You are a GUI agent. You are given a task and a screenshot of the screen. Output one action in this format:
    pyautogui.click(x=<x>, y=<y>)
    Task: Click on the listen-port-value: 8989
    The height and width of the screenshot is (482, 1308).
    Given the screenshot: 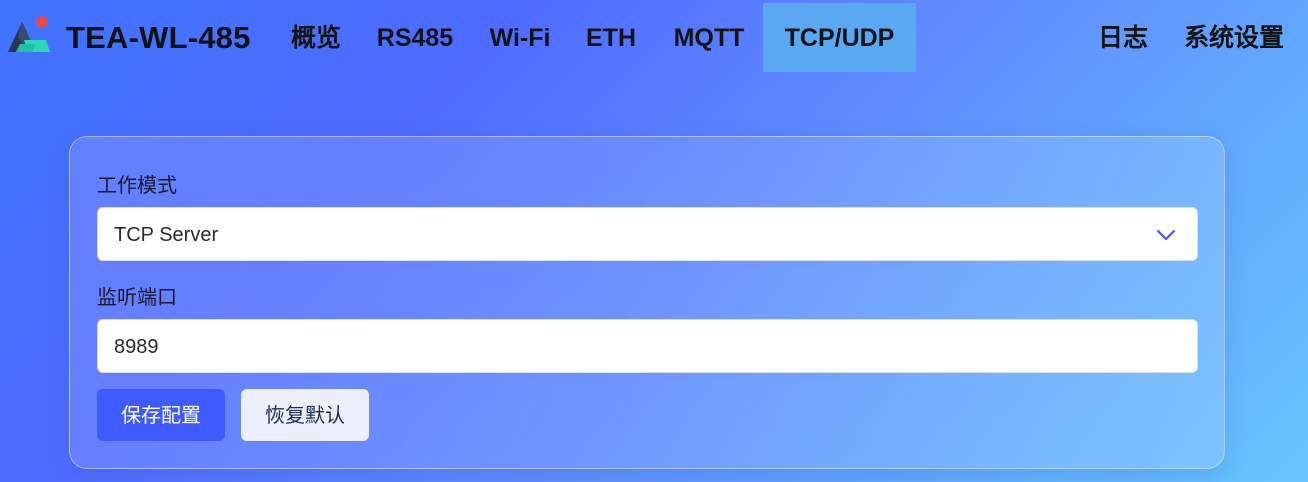 What is the action you would take?
    pyautogui.click(x=136, y=347)
    